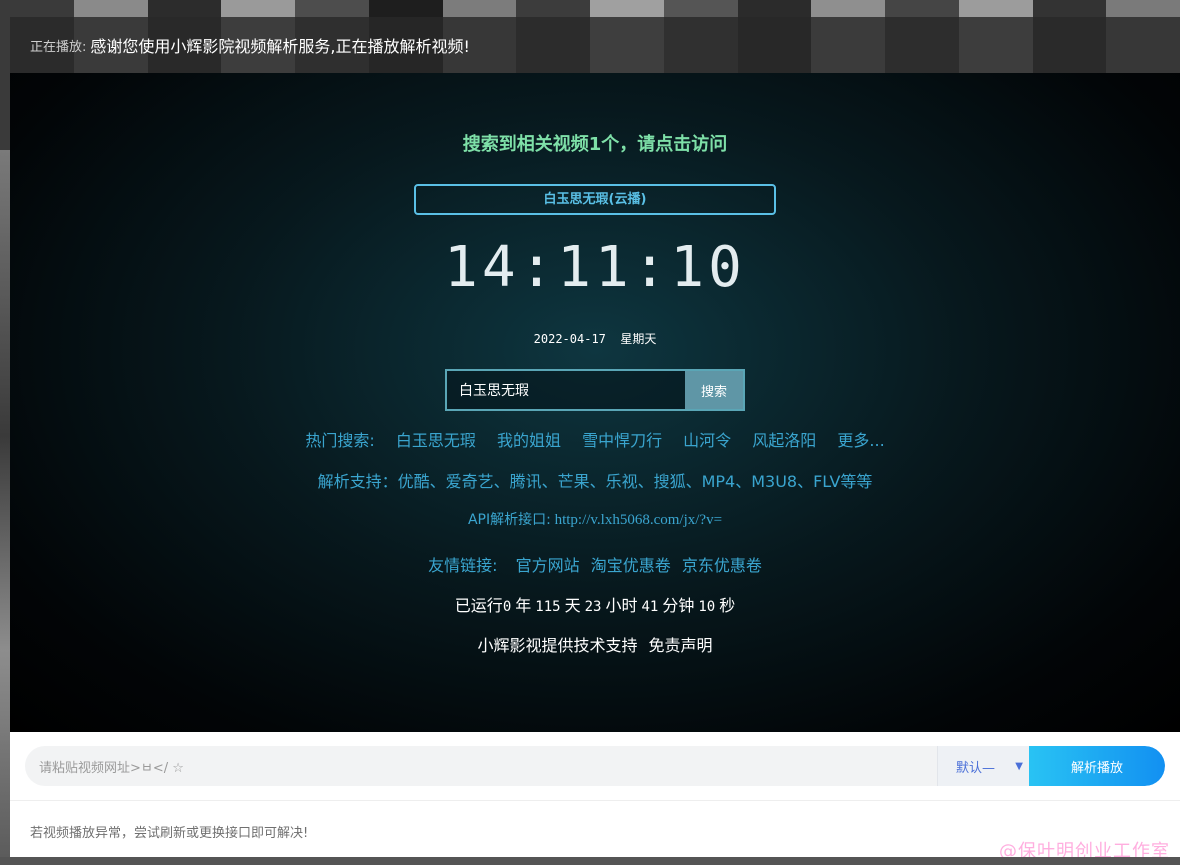 The height and width of the screenshot is (865, 1180). What do you see at coordinates (340, 440) in the screenshot?
I see `hot-searches-label: 热门搜索:` at bounding box center [340, 440].